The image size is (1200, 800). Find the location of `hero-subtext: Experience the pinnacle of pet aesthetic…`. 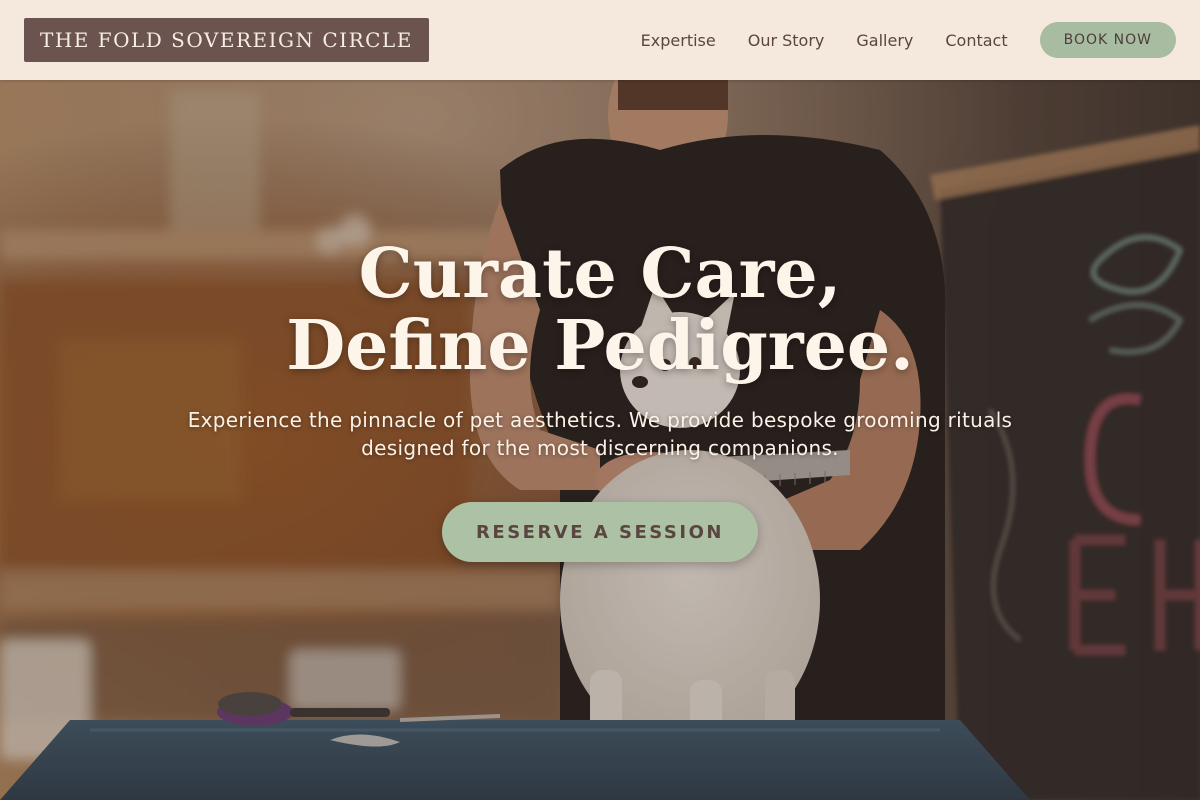

hero-subtext: Experience the pinnacle of pet aesthetic… is located at coordinates (600, 434).